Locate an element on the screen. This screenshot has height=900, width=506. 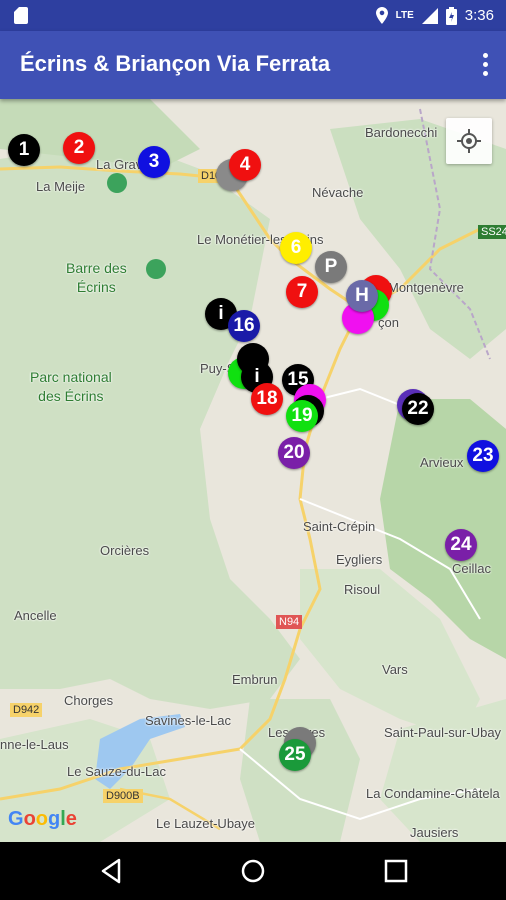
marker-23: 23 is located at coordinates (483, 456).